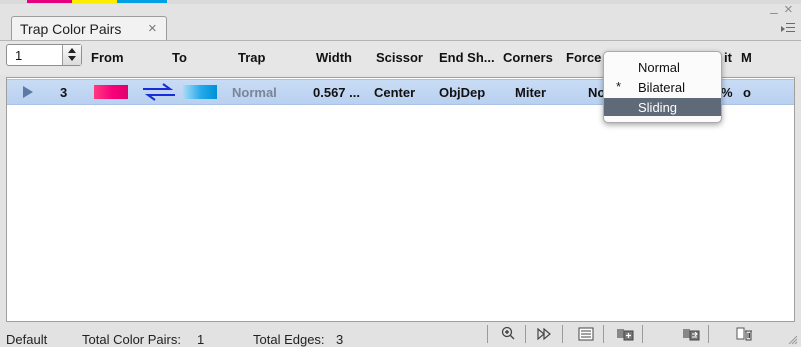 The width and height of the screenshot is (801, 347). I want to click on row-limit: %, so click(727, 92).